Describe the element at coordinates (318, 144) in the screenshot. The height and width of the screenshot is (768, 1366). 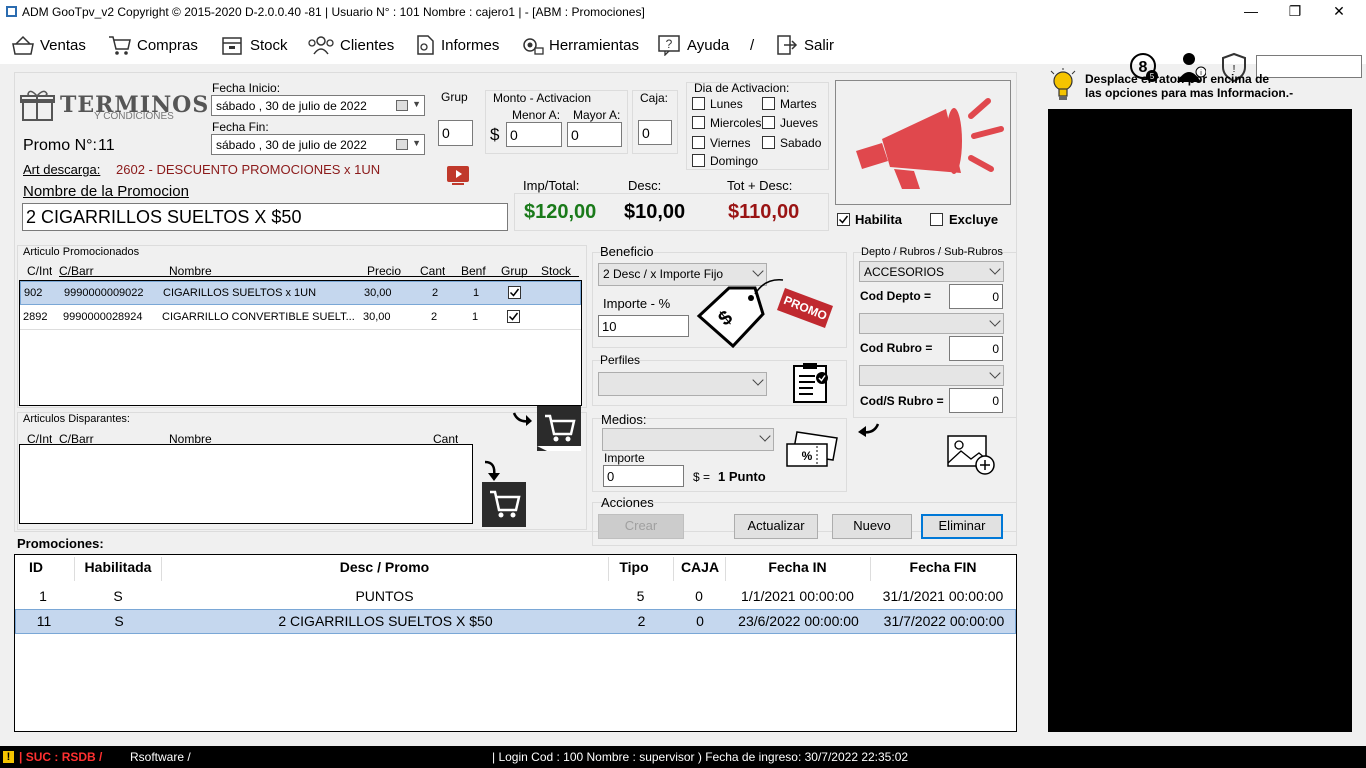
I see `fecha-fin-picker: sábado , 30 de julio de 2022 ▼` at that location.